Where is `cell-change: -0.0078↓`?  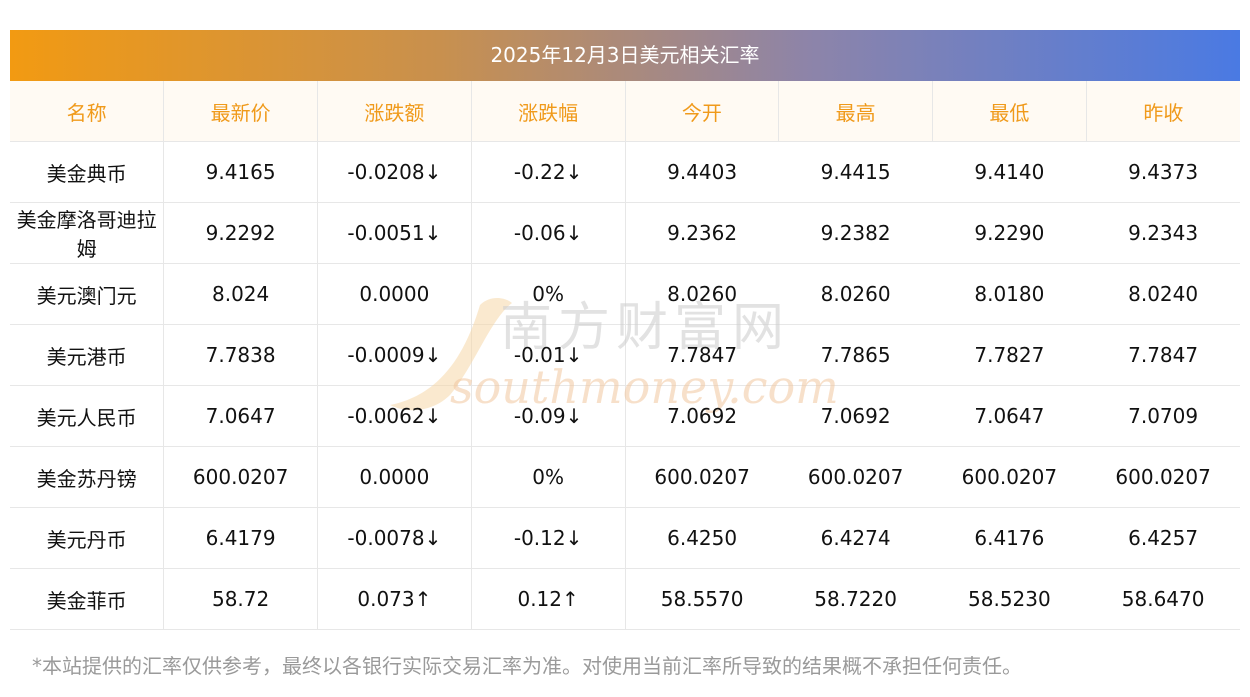
cell-change: -0.0078↓ is located at coordinates (394, 538).